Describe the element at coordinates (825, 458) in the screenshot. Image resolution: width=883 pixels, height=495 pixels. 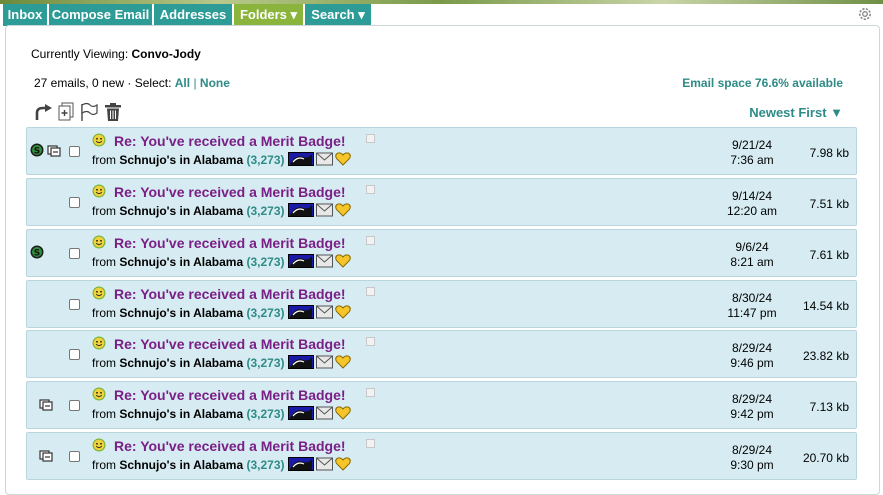
I see `email-size: 20.70 kb` at that location.